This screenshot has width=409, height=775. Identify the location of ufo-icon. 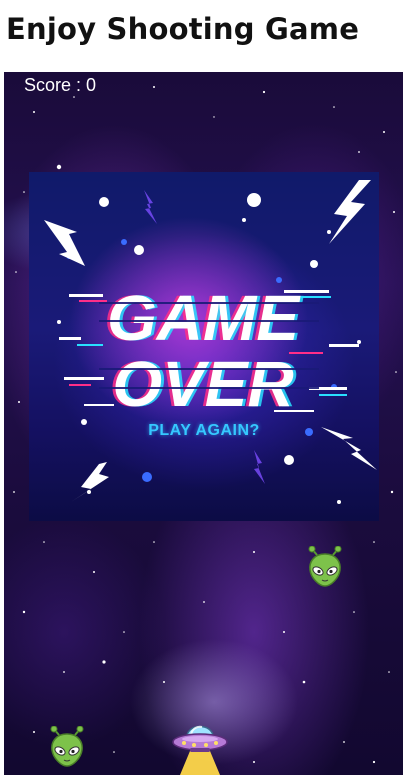
(200, 745).